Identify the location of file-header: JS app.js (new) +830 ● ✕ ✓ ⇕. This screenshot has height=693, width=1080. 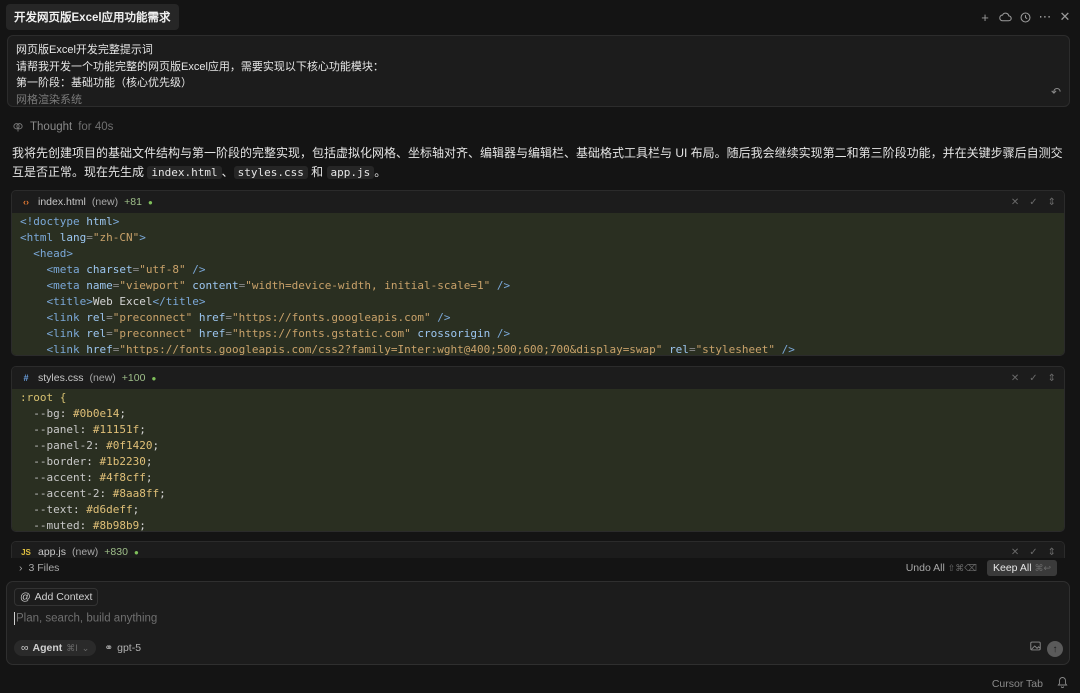
(538, 550).